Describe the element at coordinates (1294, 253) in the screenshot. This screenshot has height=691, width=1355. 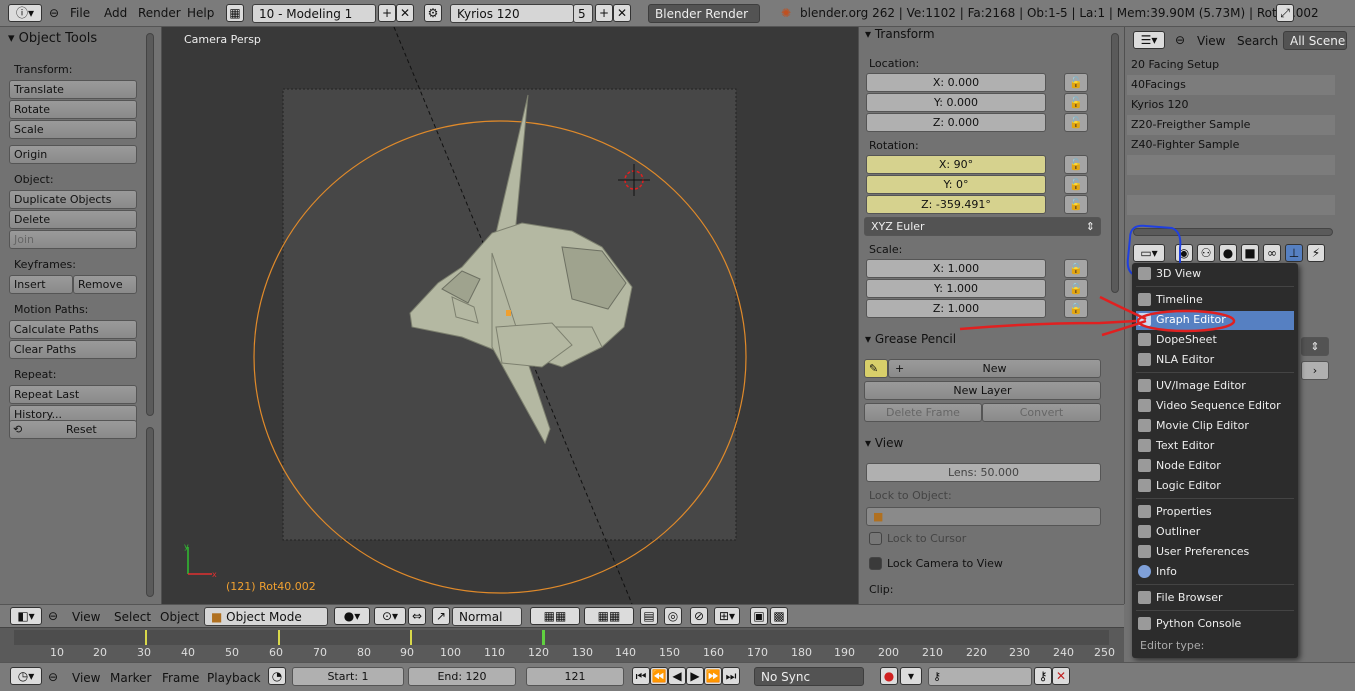
I see `modifiers-tab-icon: ⊥` at that location.